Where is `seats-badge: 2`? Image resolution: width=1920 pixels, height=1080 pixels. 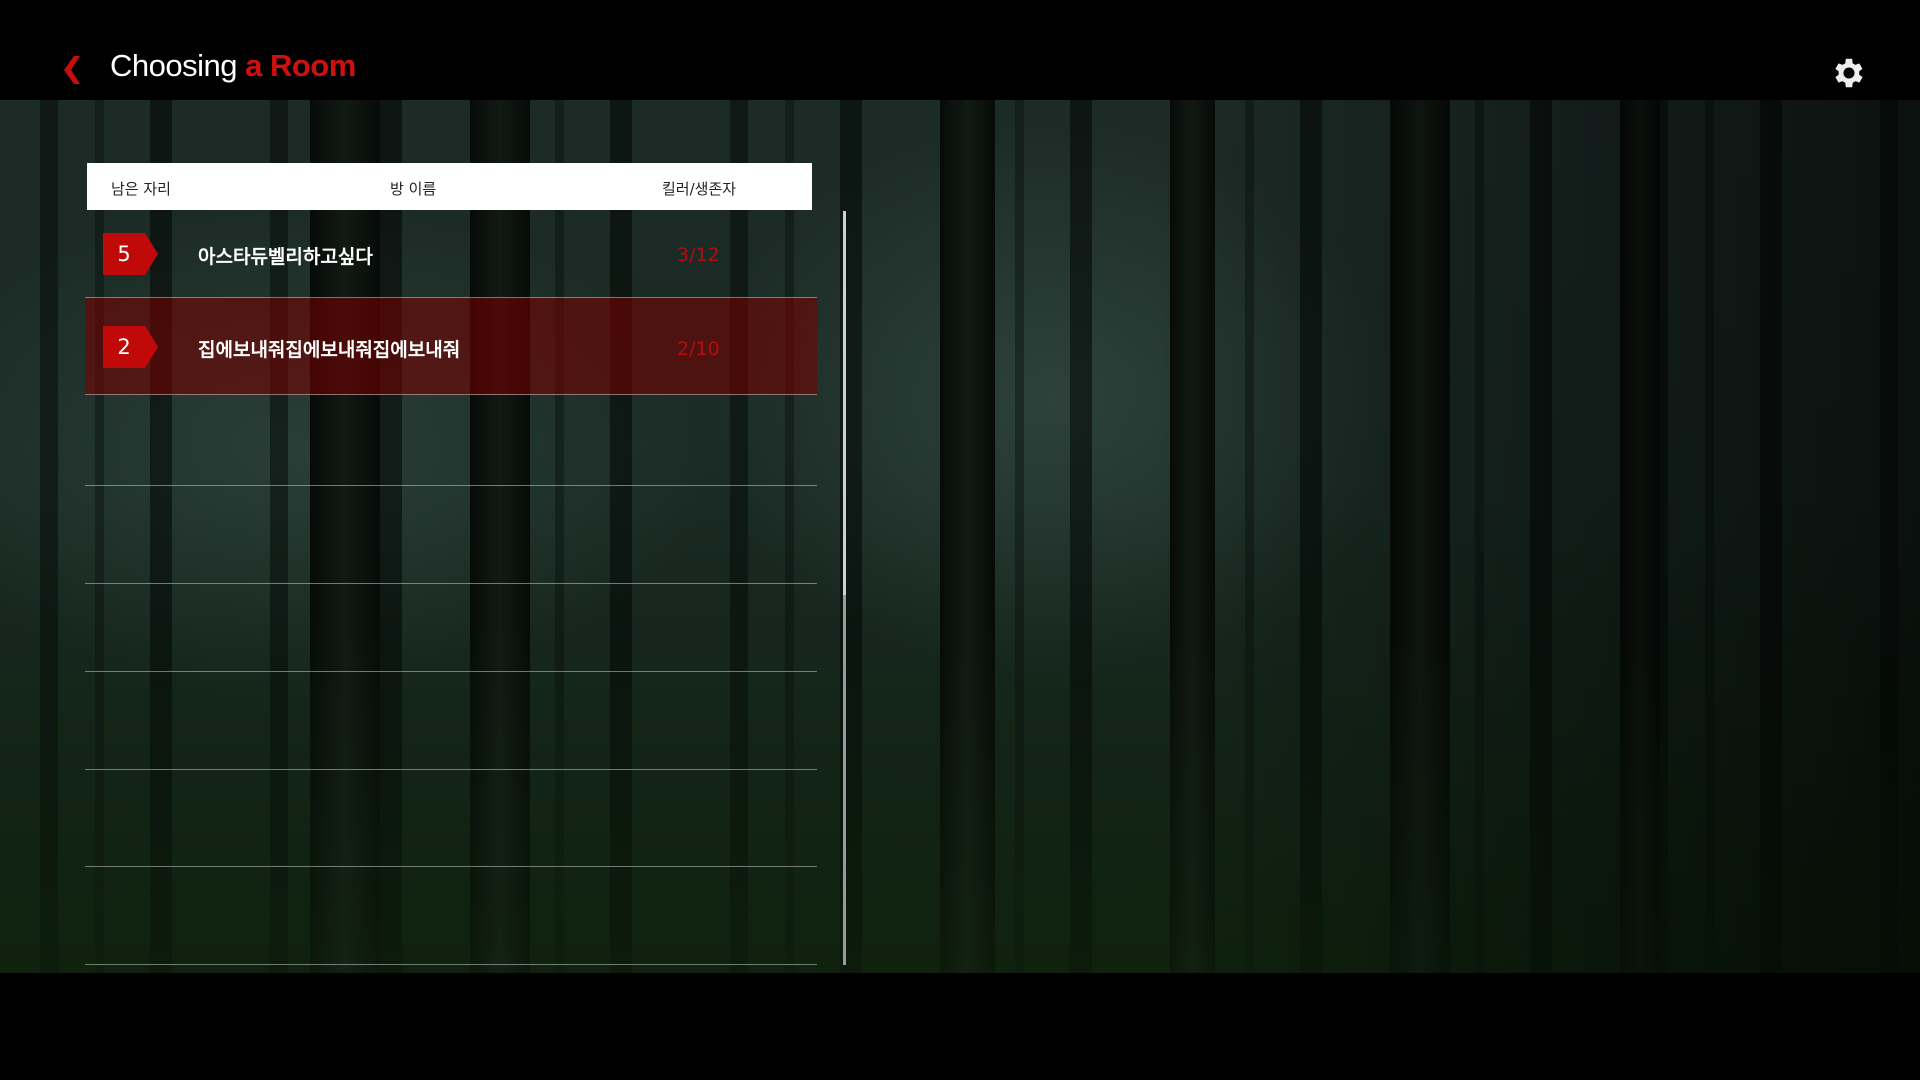
seats-badge: 2 is located at coordinates (130, 347).